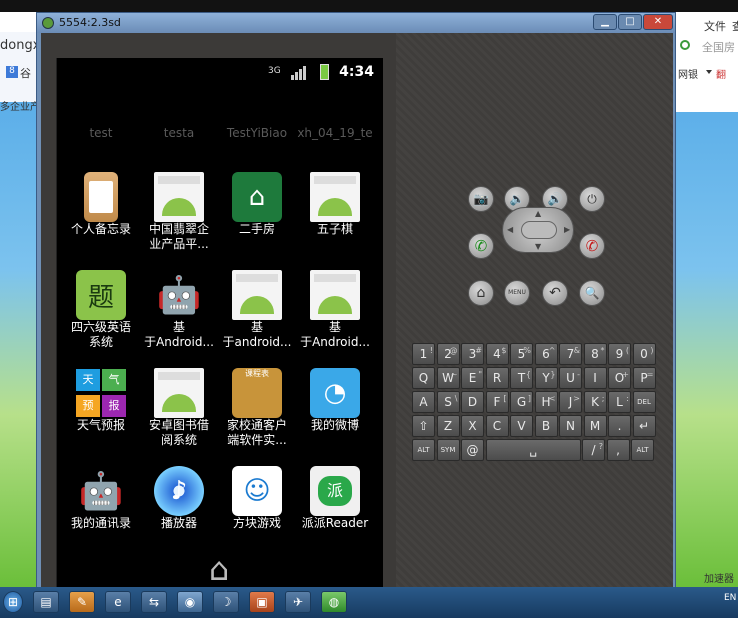 Image resolution: width=738 pixels, height=618 pixels. Describe the element at coordinates (567, 229) in the screenshot. I see `dpad-right-icon: ▶` at that location.